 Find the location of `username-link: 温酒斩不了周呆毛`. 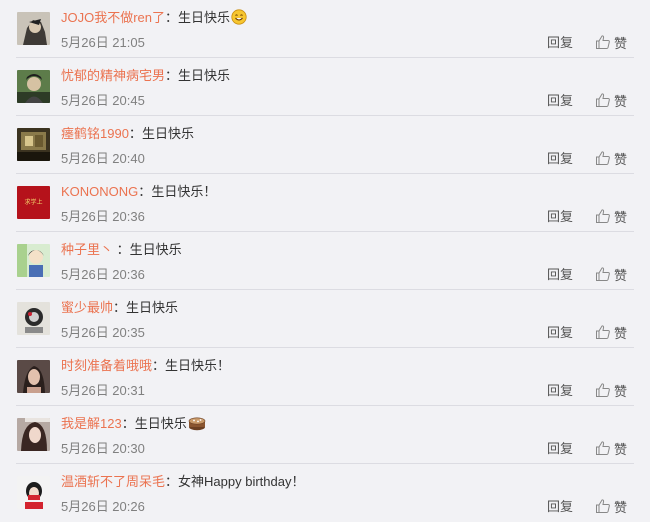

username-link: 温酒斩不了周呆毛 is located at coordinates (113, 481).